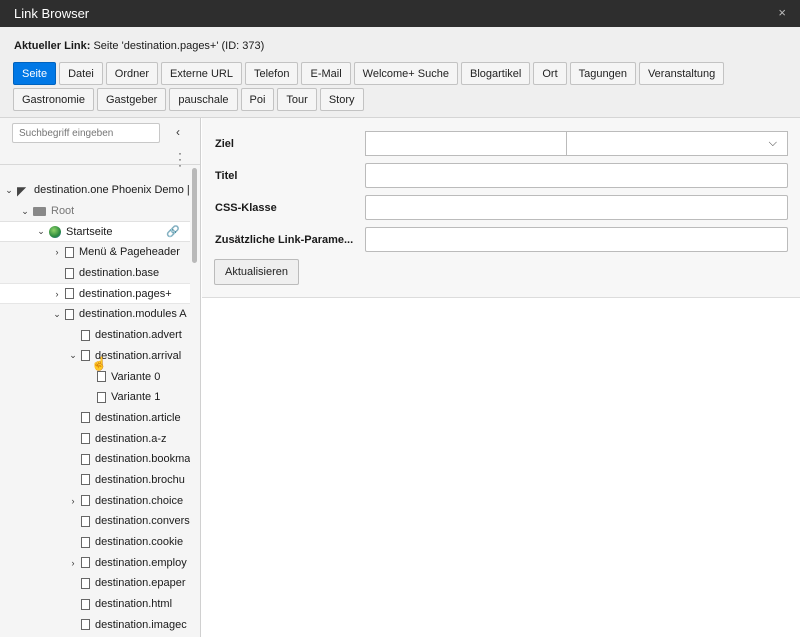 The width and height of the screenshot is (800, 637). Describe the element at coordinates (180, 159) in the screenshot. I see `ellipsis-vertical-icon: · · ·` at that location.